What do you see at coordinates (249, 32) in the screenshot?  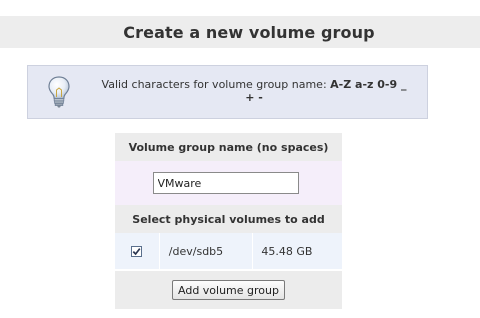 I see `page-title: Create a new volume group` at bounding box center [249, 32].